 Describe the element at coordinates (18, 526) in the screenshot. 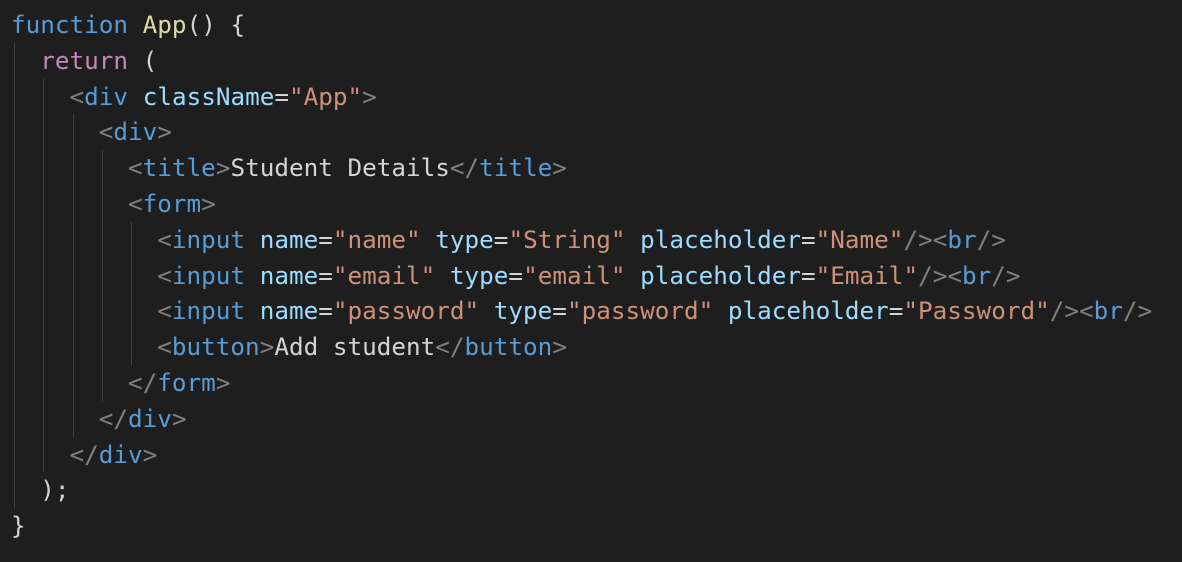

I see `code-token-plain: }` at that location.